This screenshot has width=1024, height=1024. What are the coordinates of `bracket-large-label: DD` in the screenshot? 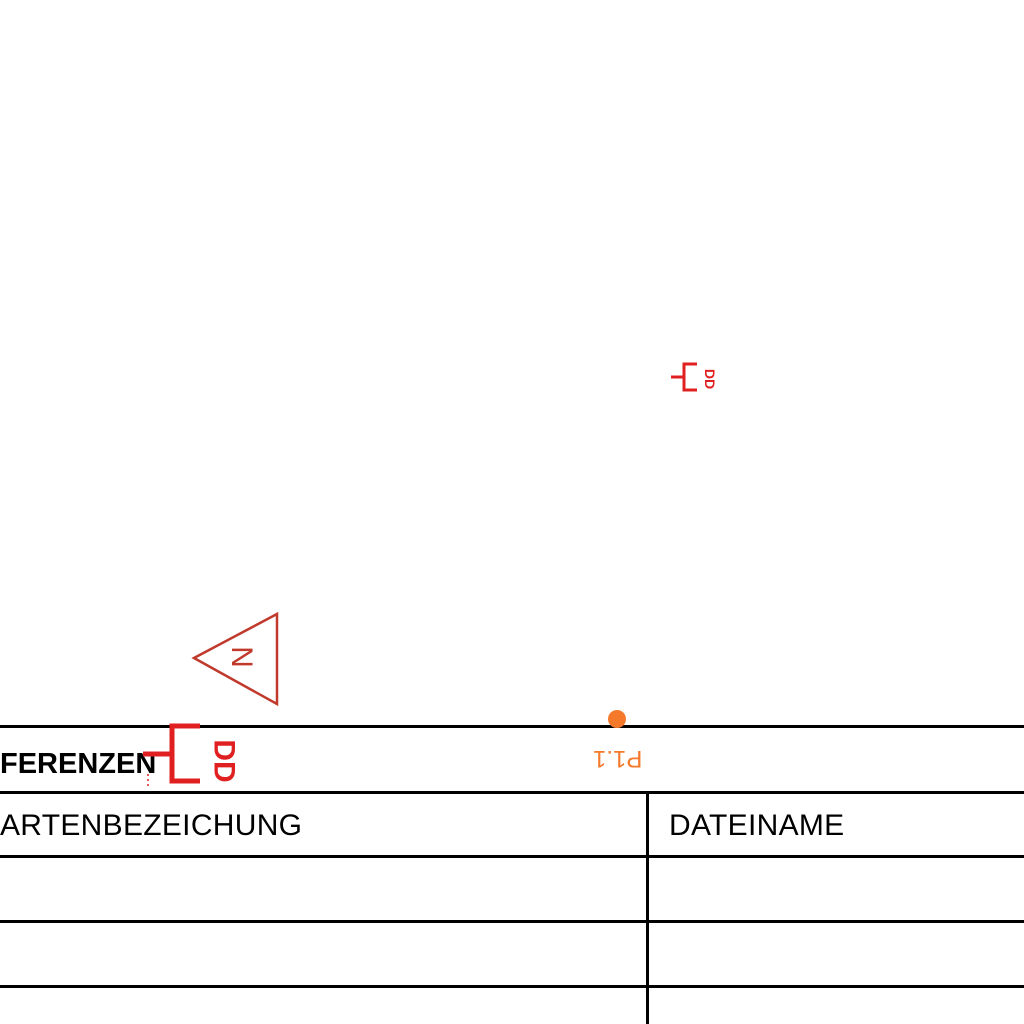 It's located at (224, 761).